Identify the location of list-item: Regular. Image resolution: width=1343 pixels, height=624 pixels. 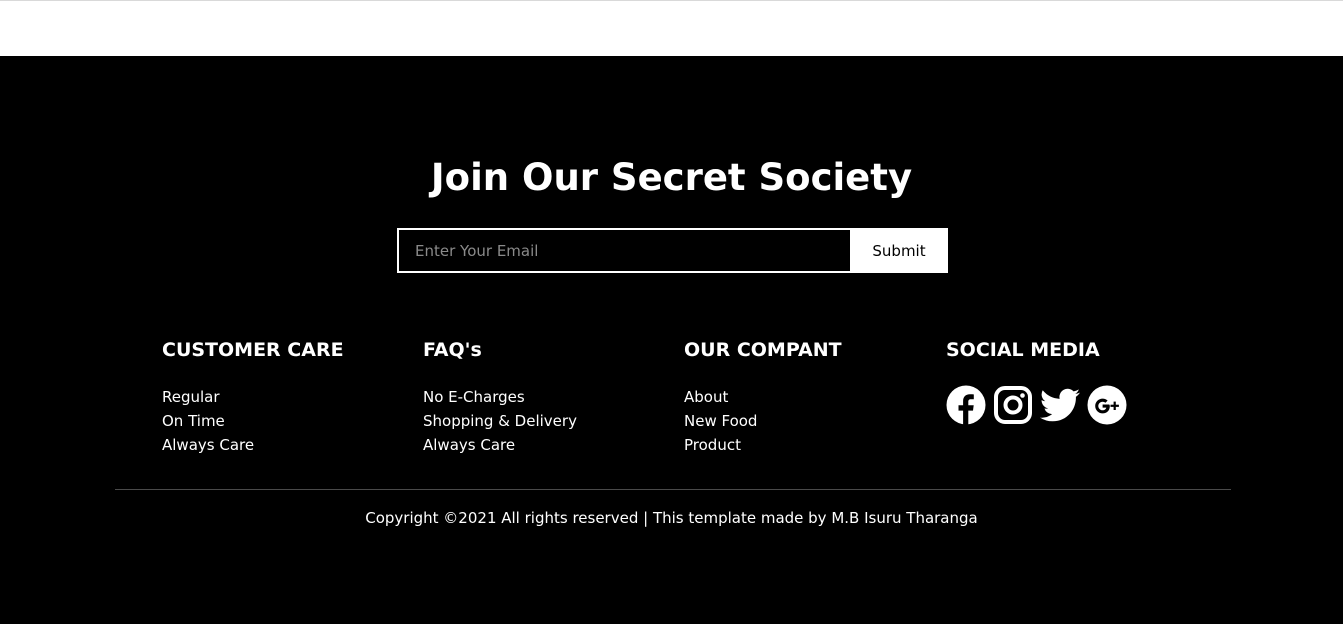
(282, 397).